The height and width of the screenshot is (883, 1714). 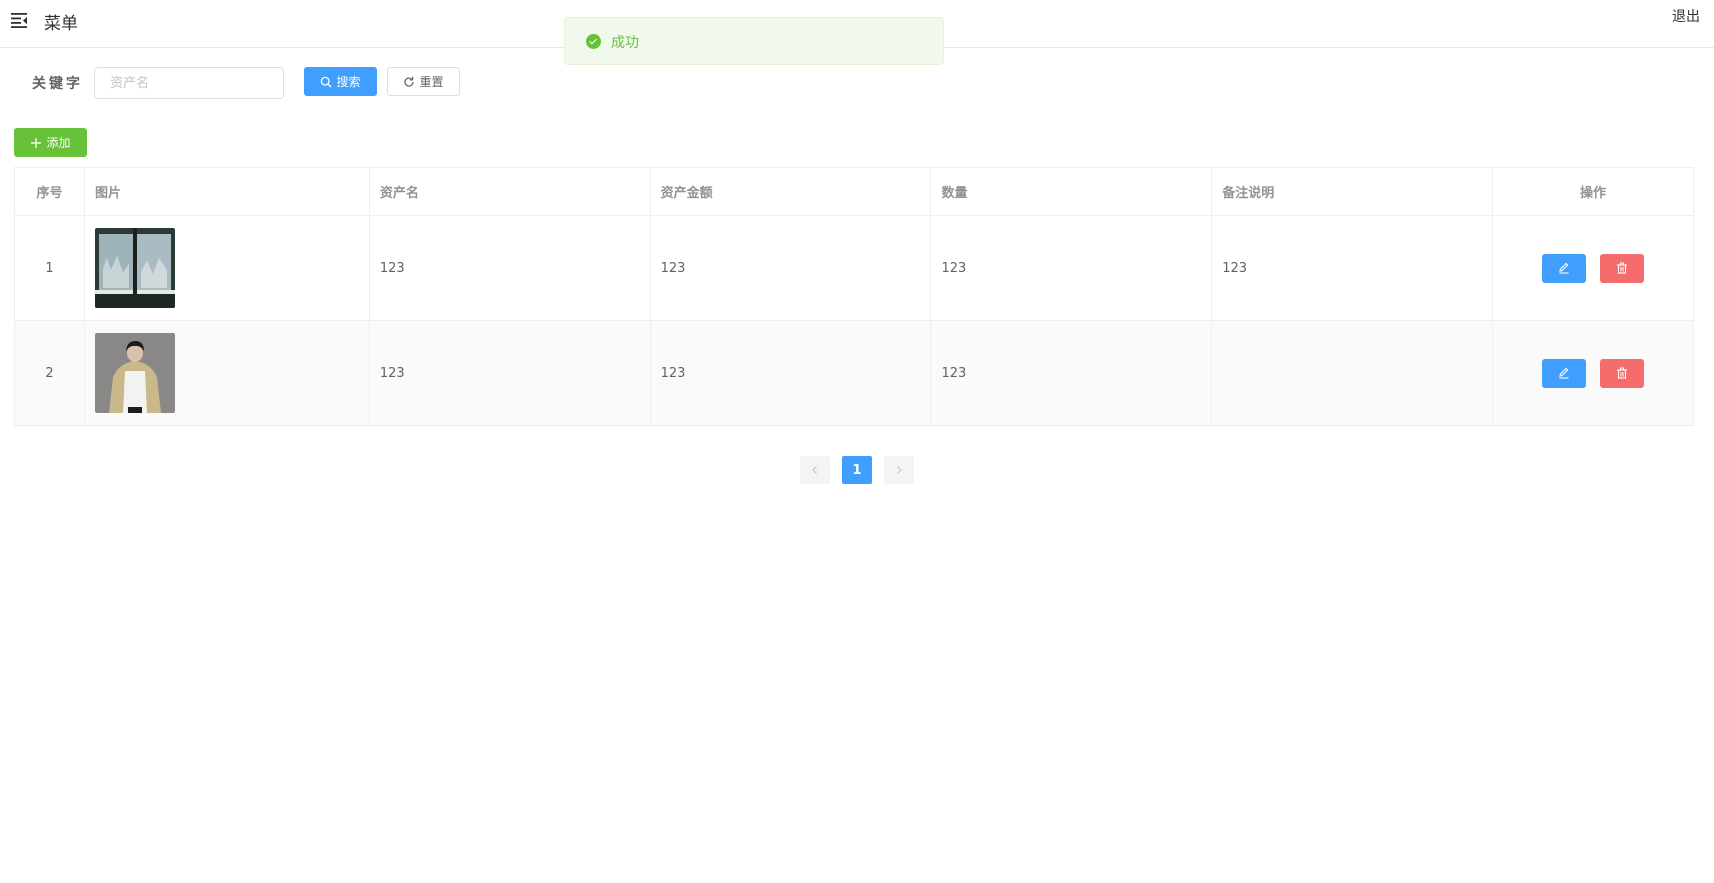 What do you see at coordinates (49, 191) in the screenshot?
I see `column-header-index: 序号` at bounding box center [49, 191].